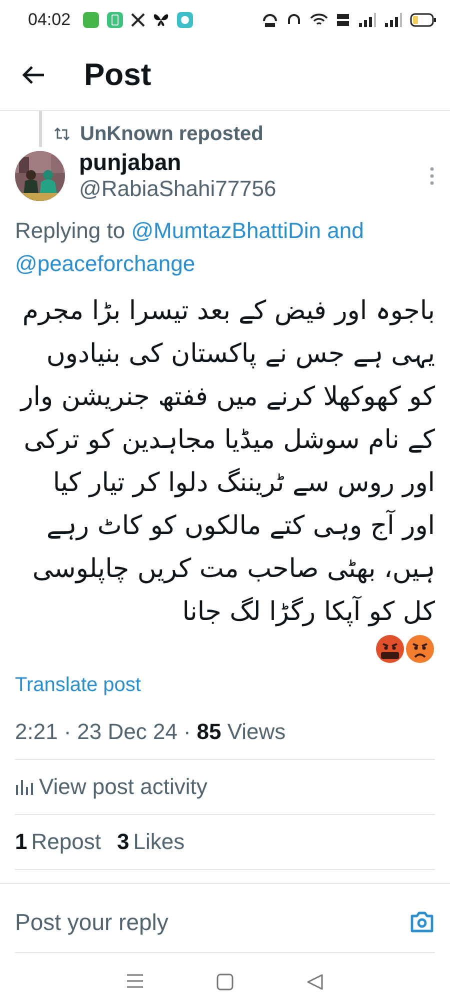 The height and width of the screenshot is (1000, 450). I want to click on angry-face-icon, so click(420, 649).